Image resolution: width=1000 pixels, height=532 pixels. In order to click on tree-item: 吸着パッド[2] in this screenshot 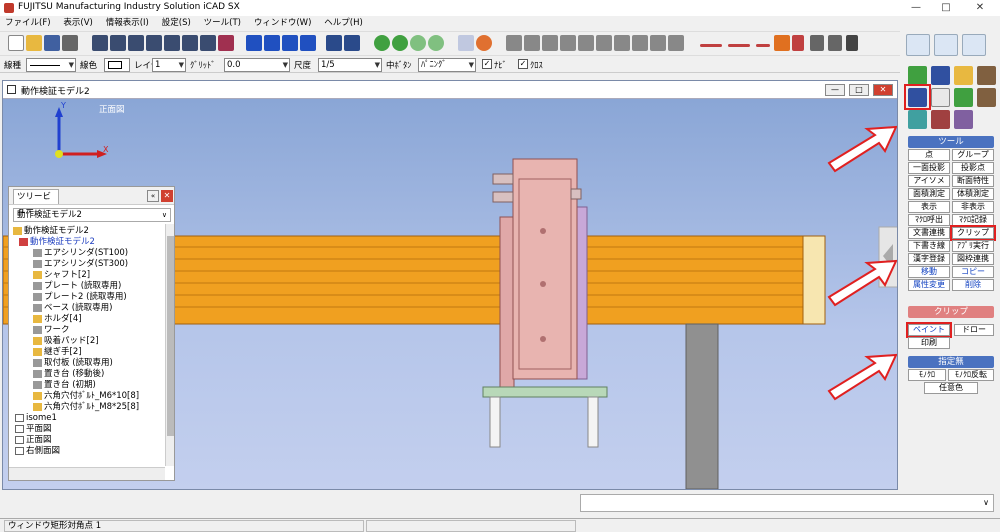, I will do `click(66, 341)`.